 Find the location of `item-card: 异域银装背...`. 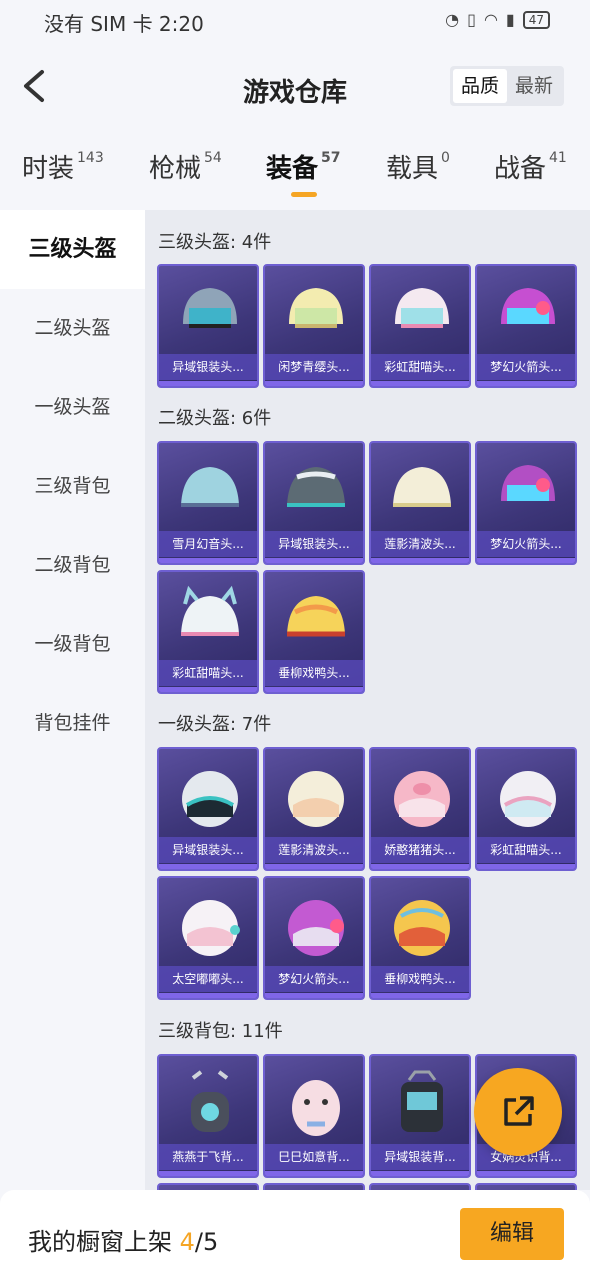

item-card: 异域银装背... is located at coordinates (420, 1116).